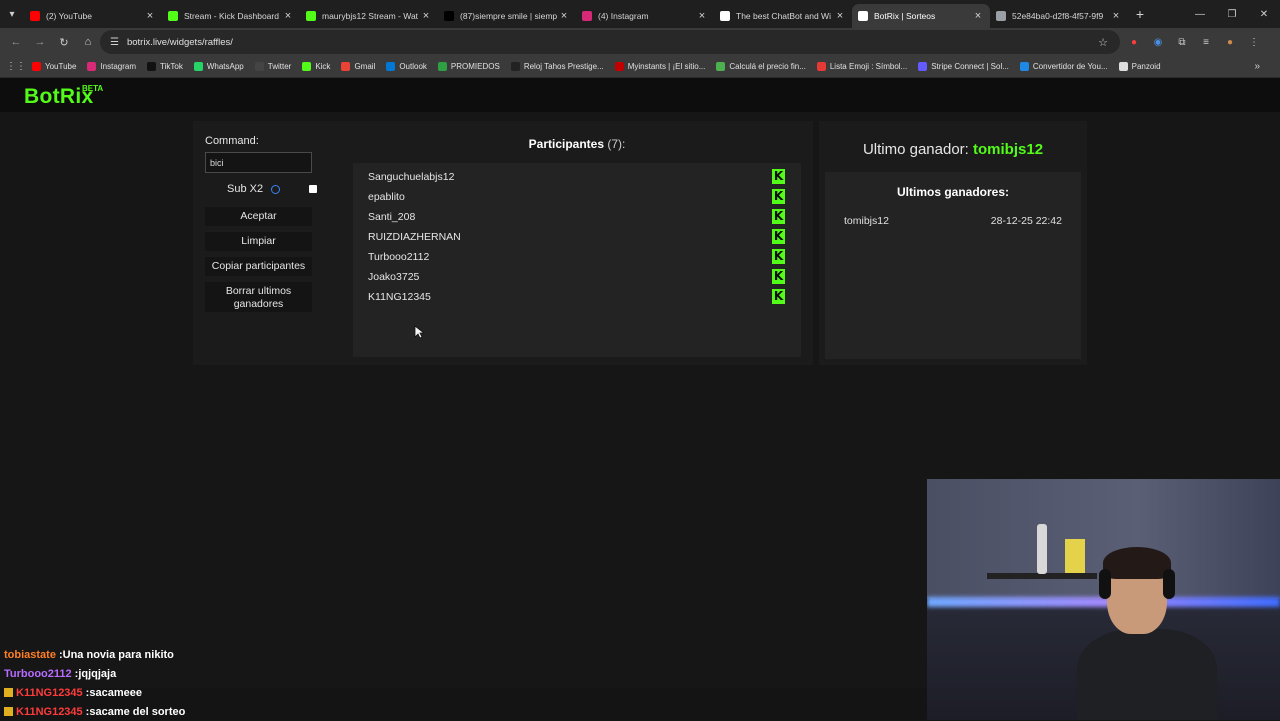 This screenshot has width=1280, height=721. Describe the element at coordinates (323, 66) in the screenshot. I see `bookmark-label: Kick` at that location.